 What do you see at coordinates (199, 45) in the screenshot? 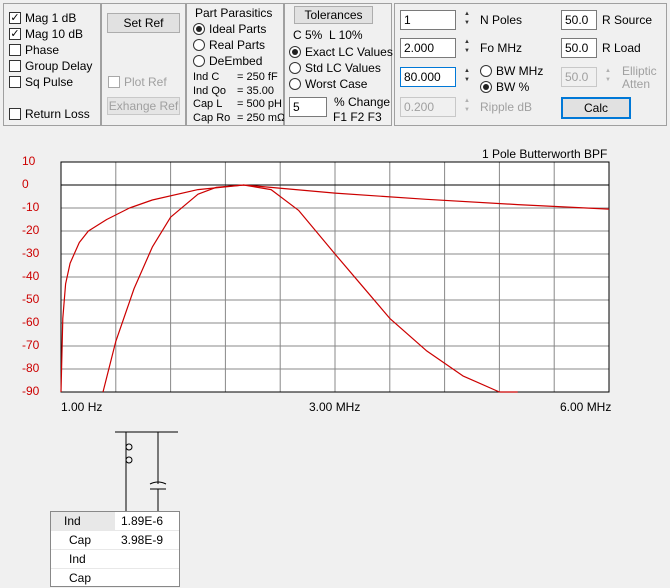
I see `real-parts-radio` at bounding box center [199, 45].